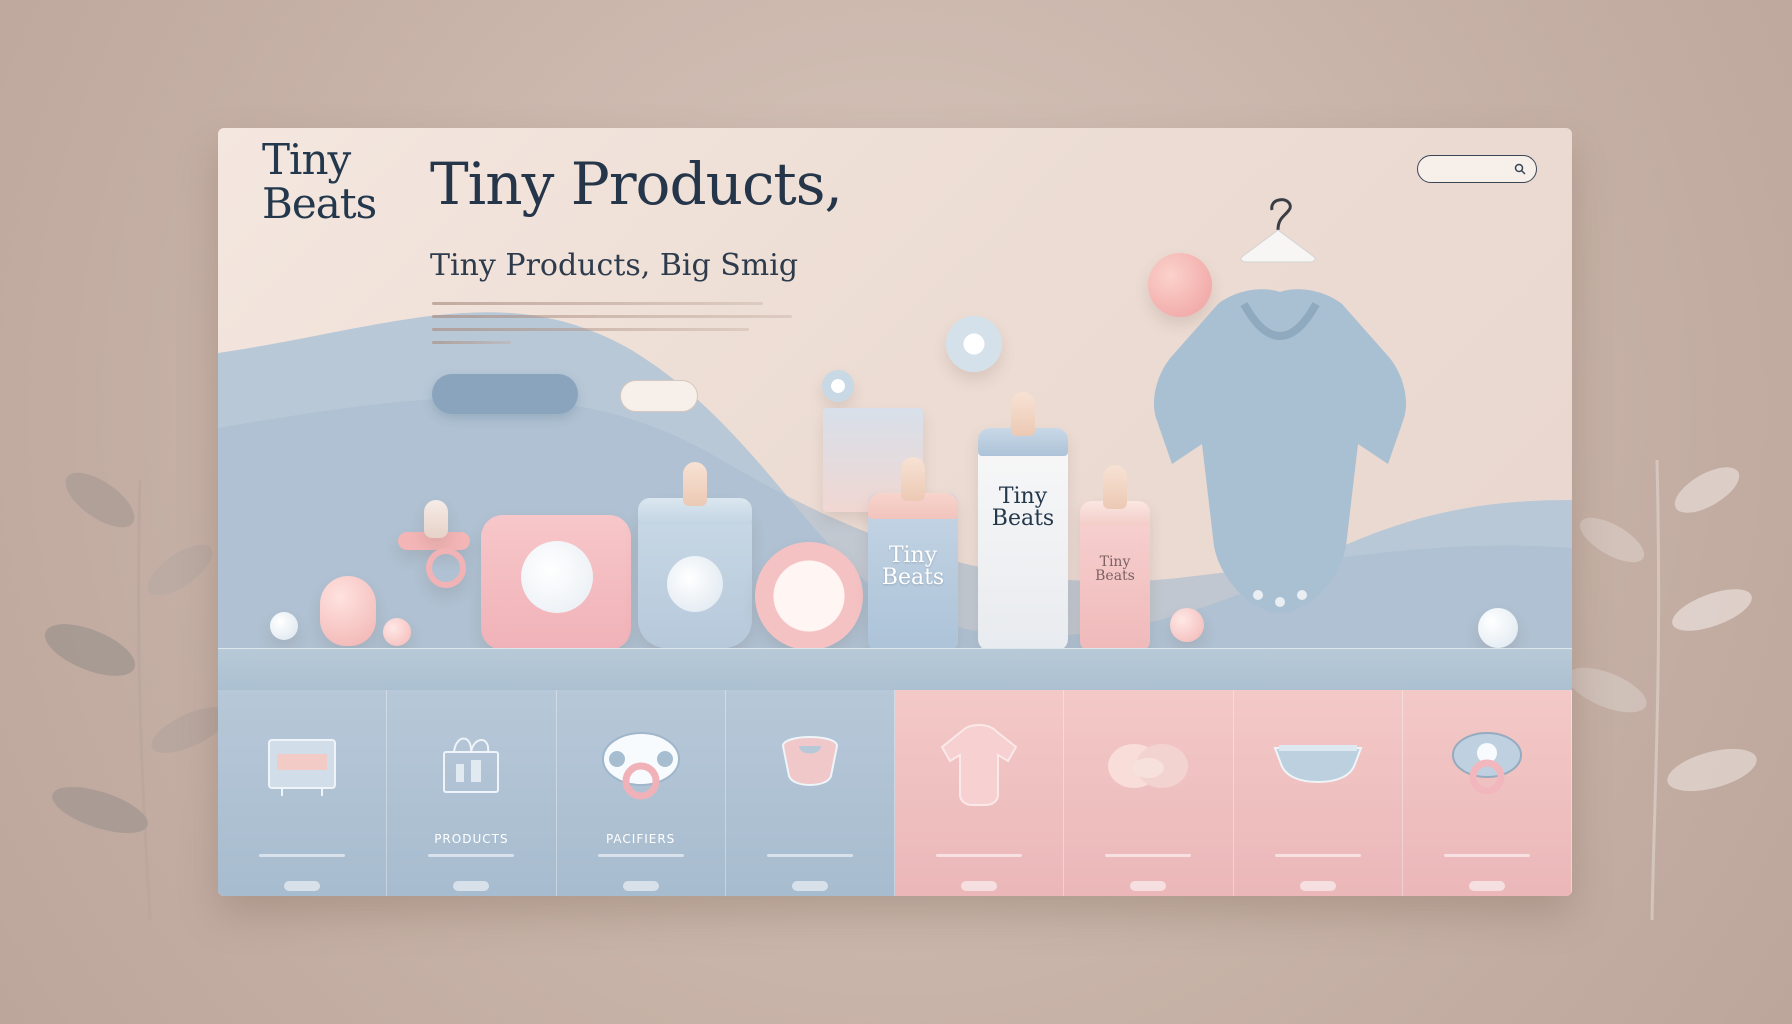 The width and height of the screenshot is (1792, 1024). I want to click on tall-tiny-beats-bottle: Tiny Beats, so click(1023, 521).